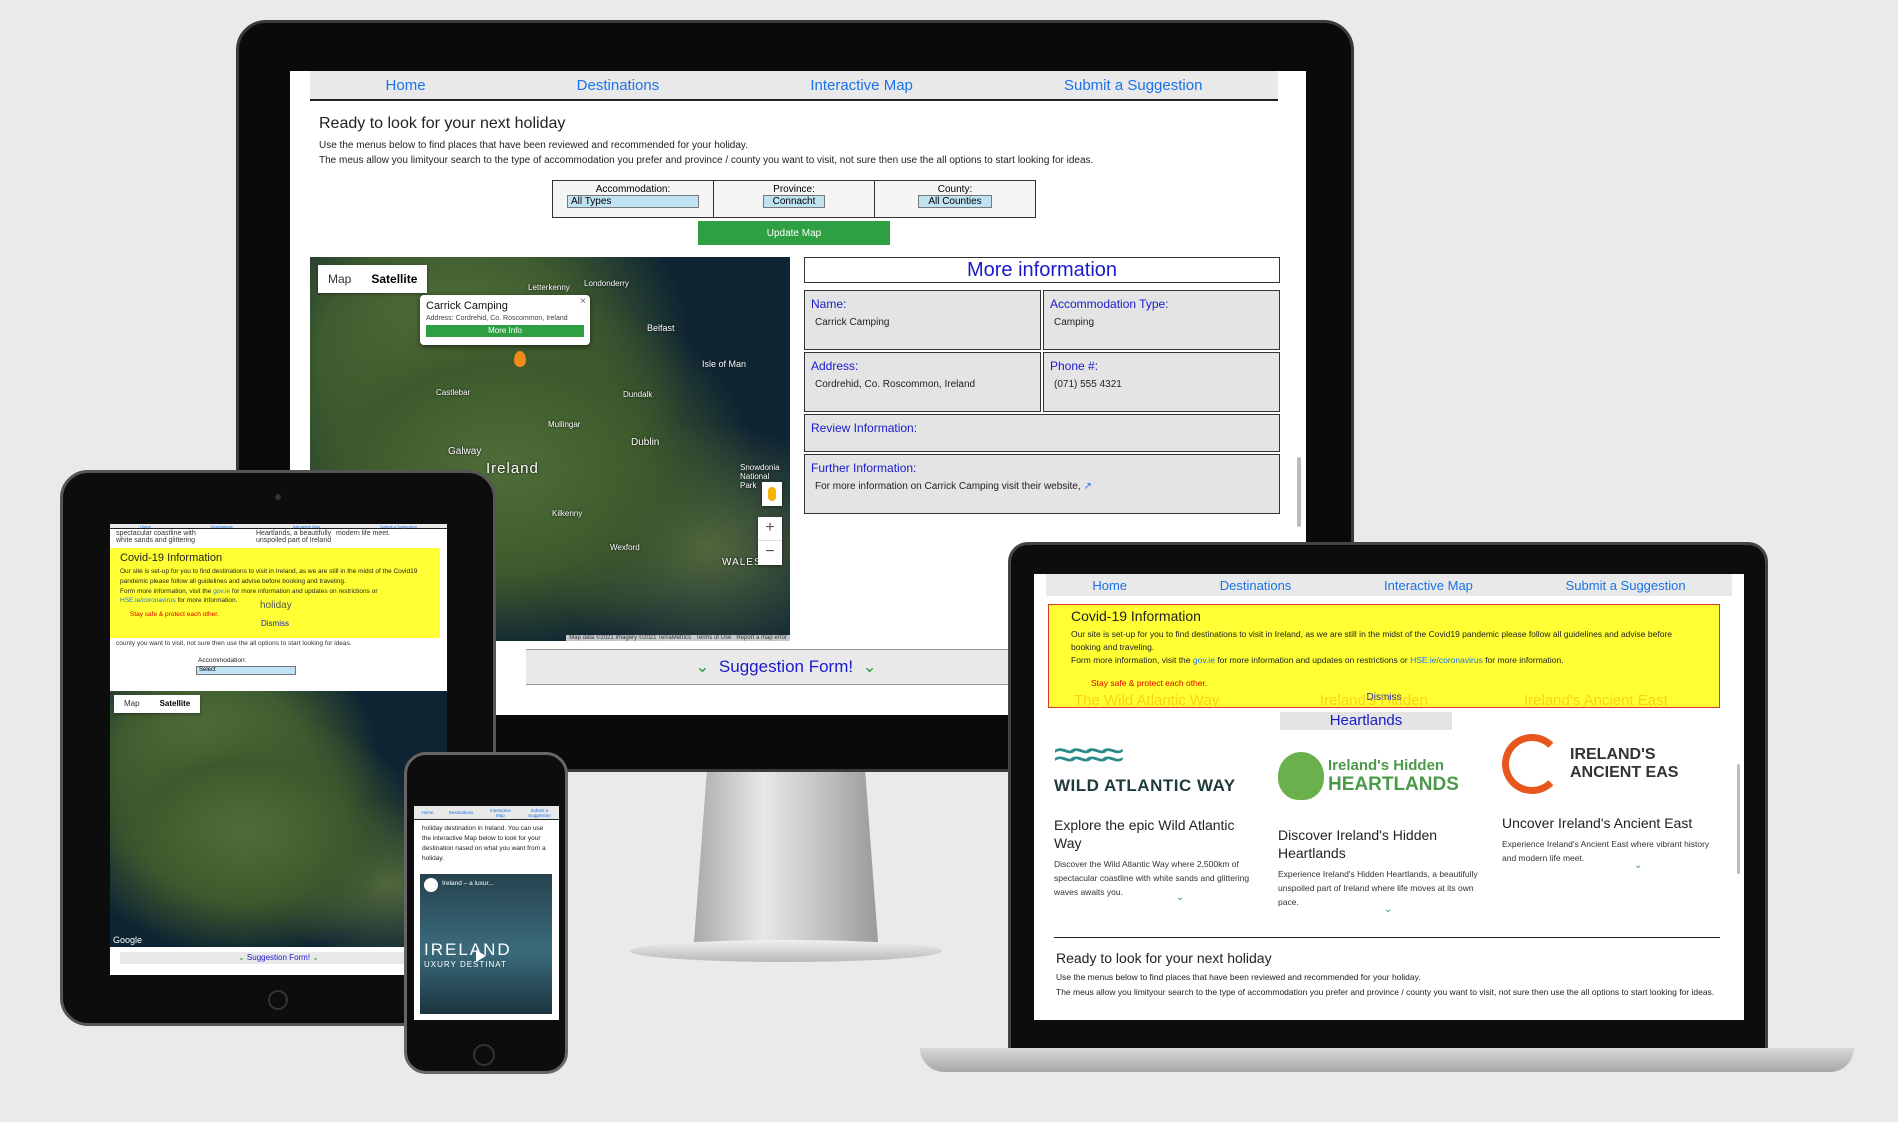 This screenshot has width=1898, height=1122. What do you see at coordinates (222, 660) in the screenshot?
I see `tablet-accommodation-label: Accommodation:` at bounding box center [222, 660].